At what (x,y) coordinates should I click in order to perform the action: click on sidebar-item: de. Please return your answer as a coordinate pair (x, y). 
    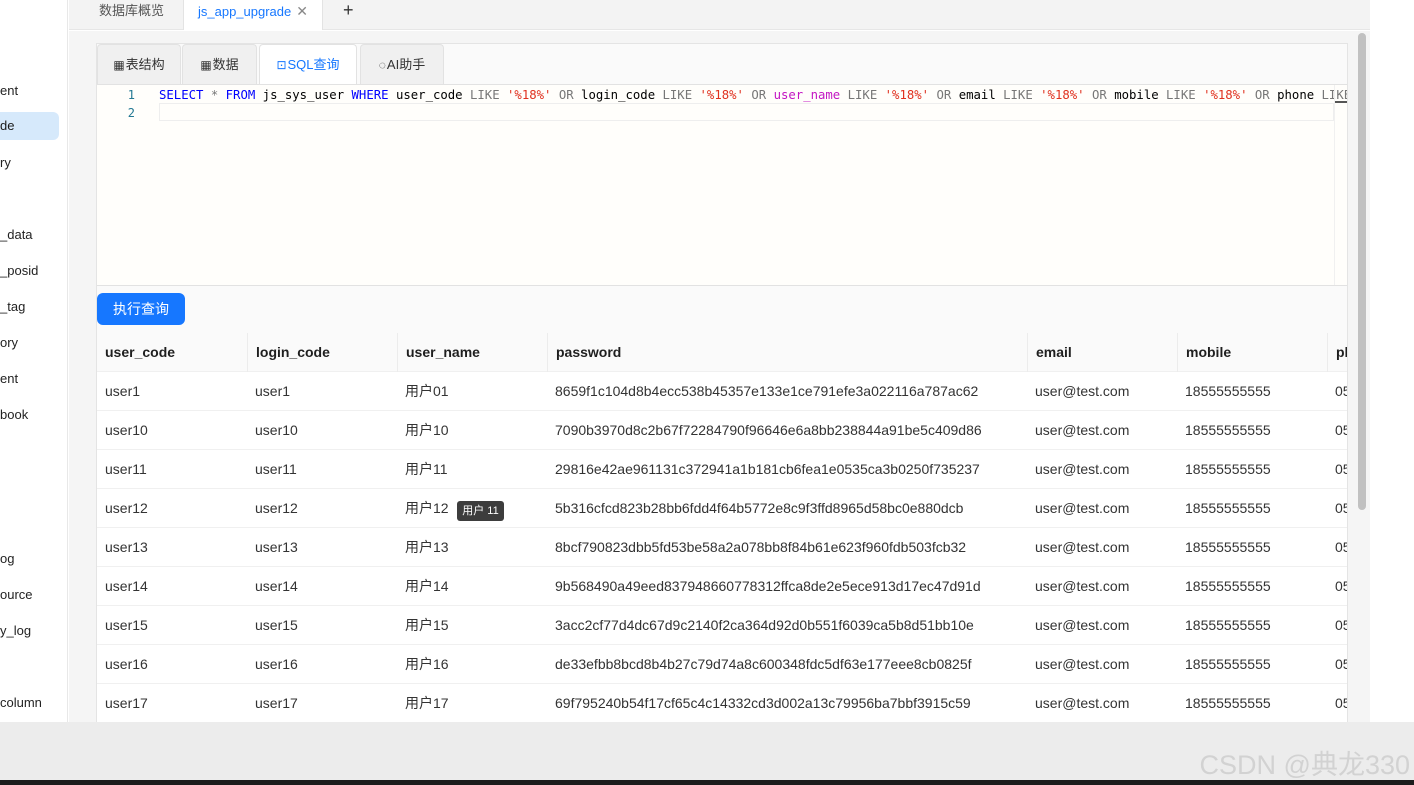
    Looking at the image, I should click on (29, 126).